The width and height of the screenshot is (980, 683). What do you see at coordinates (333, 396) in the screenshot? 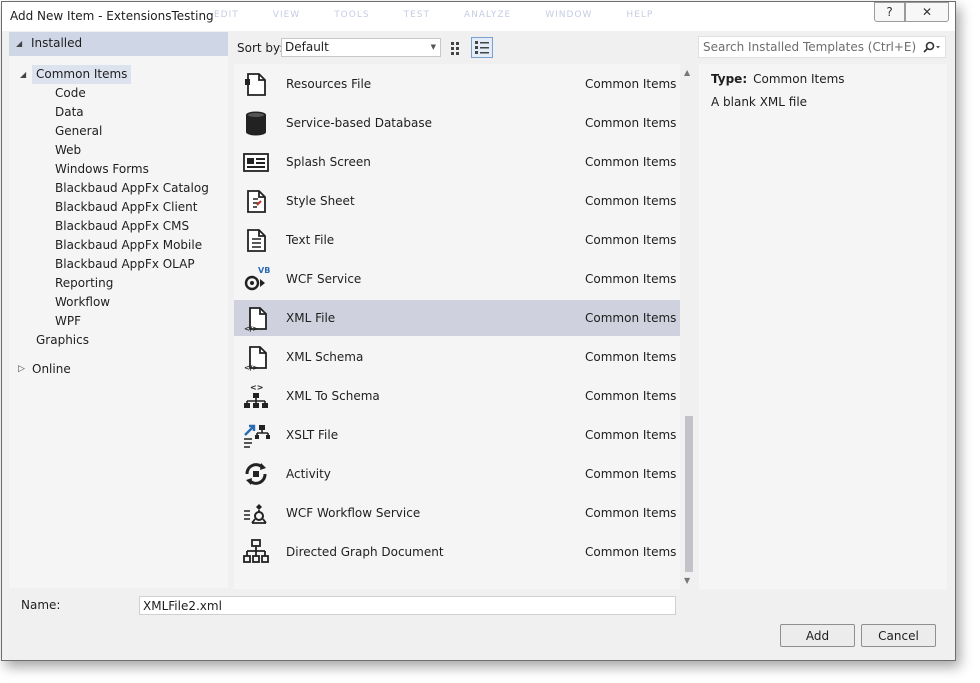
I see `template-name: XML To Schema` at bounding box center [333, 396].